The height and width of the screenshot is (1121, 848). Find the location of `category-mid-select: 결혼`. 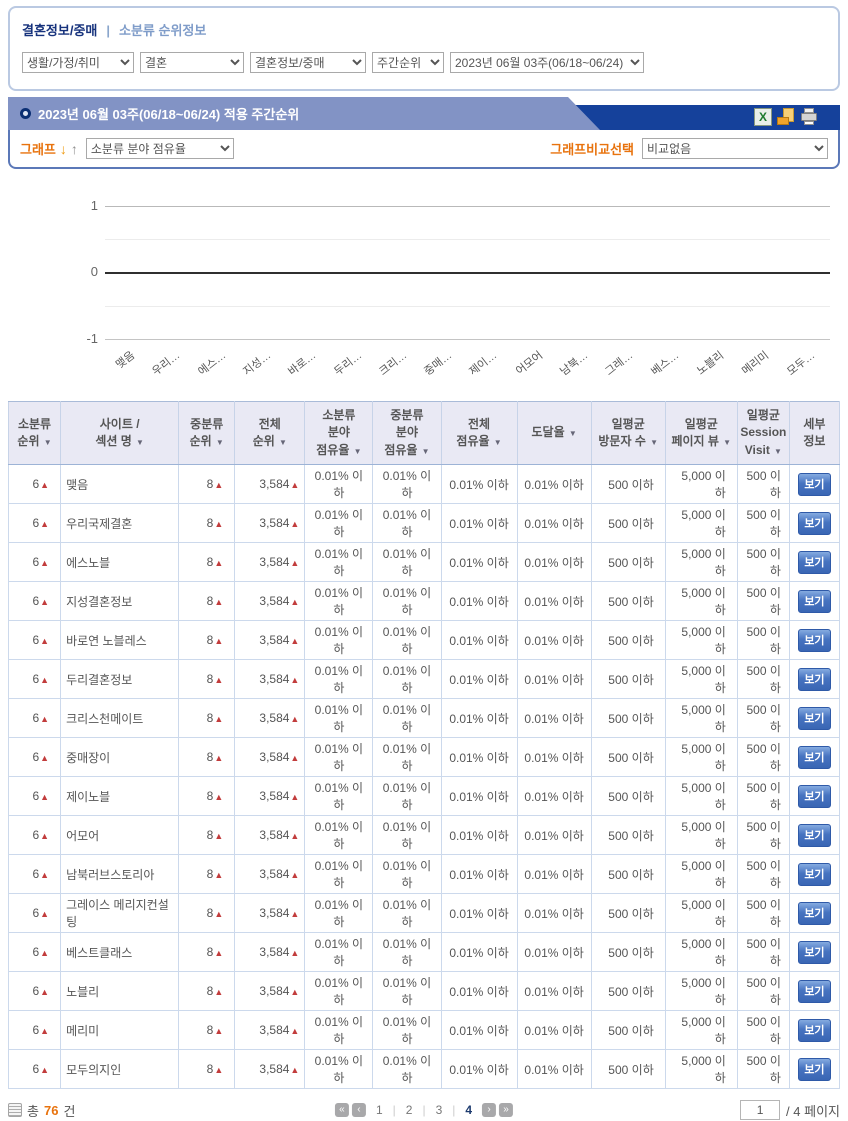

category-mid-select: 결혼 is located at coordinates (192, 62).